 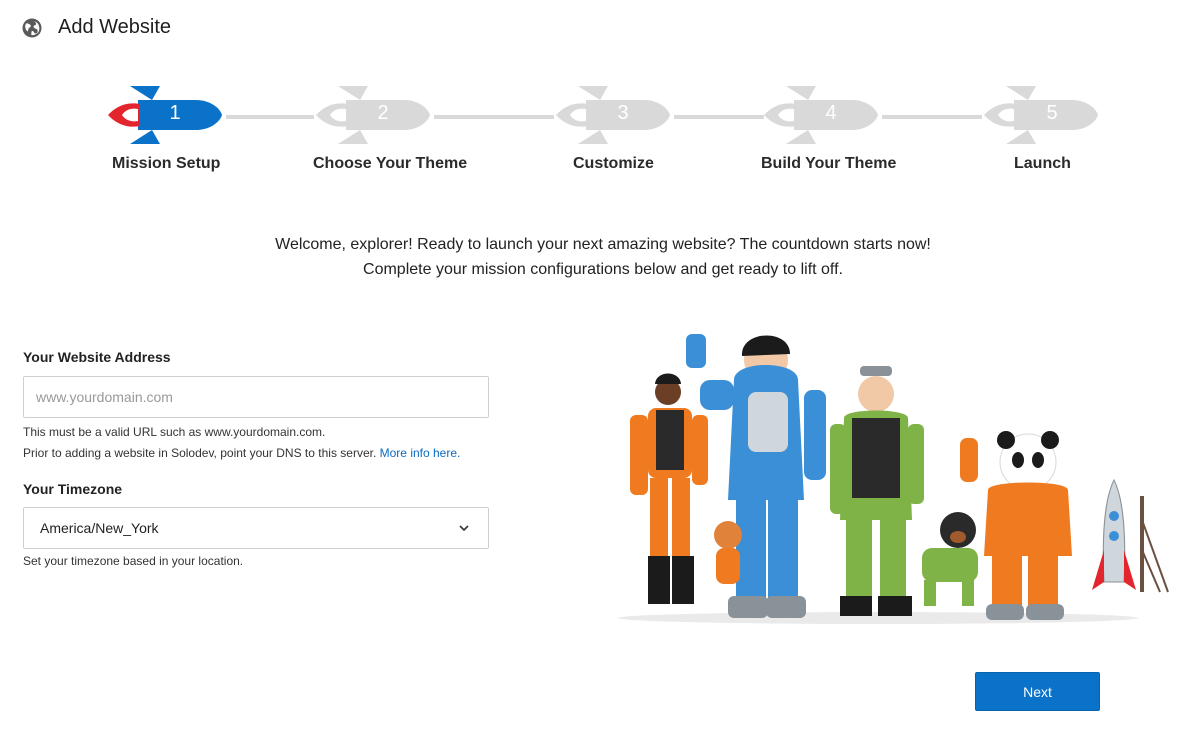 I want to click on step-label: Launch, so click(x=1042, y=163).